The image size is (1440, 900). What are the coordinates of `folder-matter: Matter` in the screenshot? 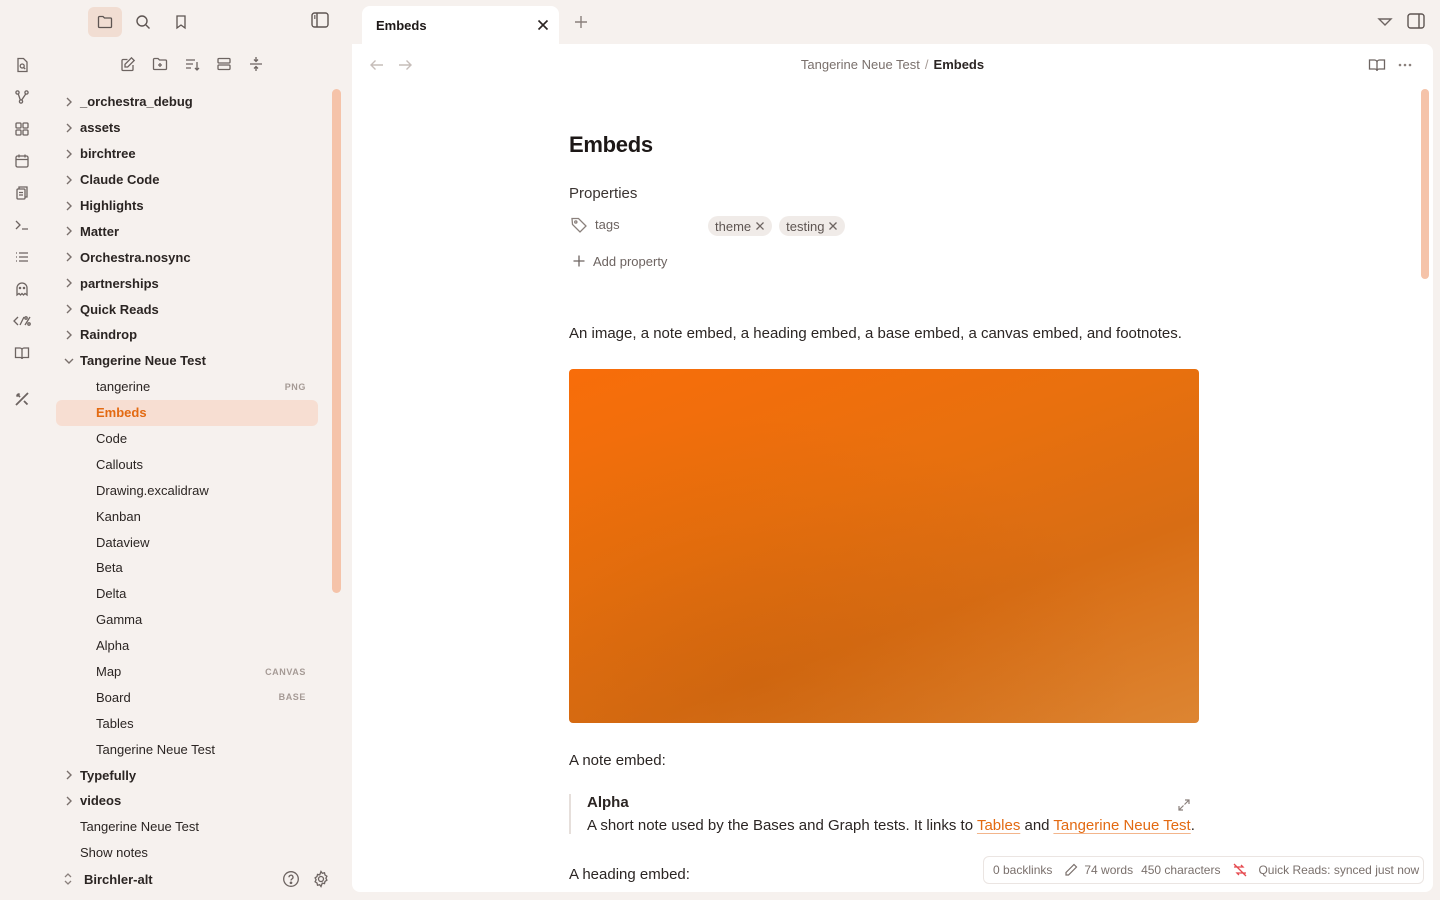 It's located at (187, 231).